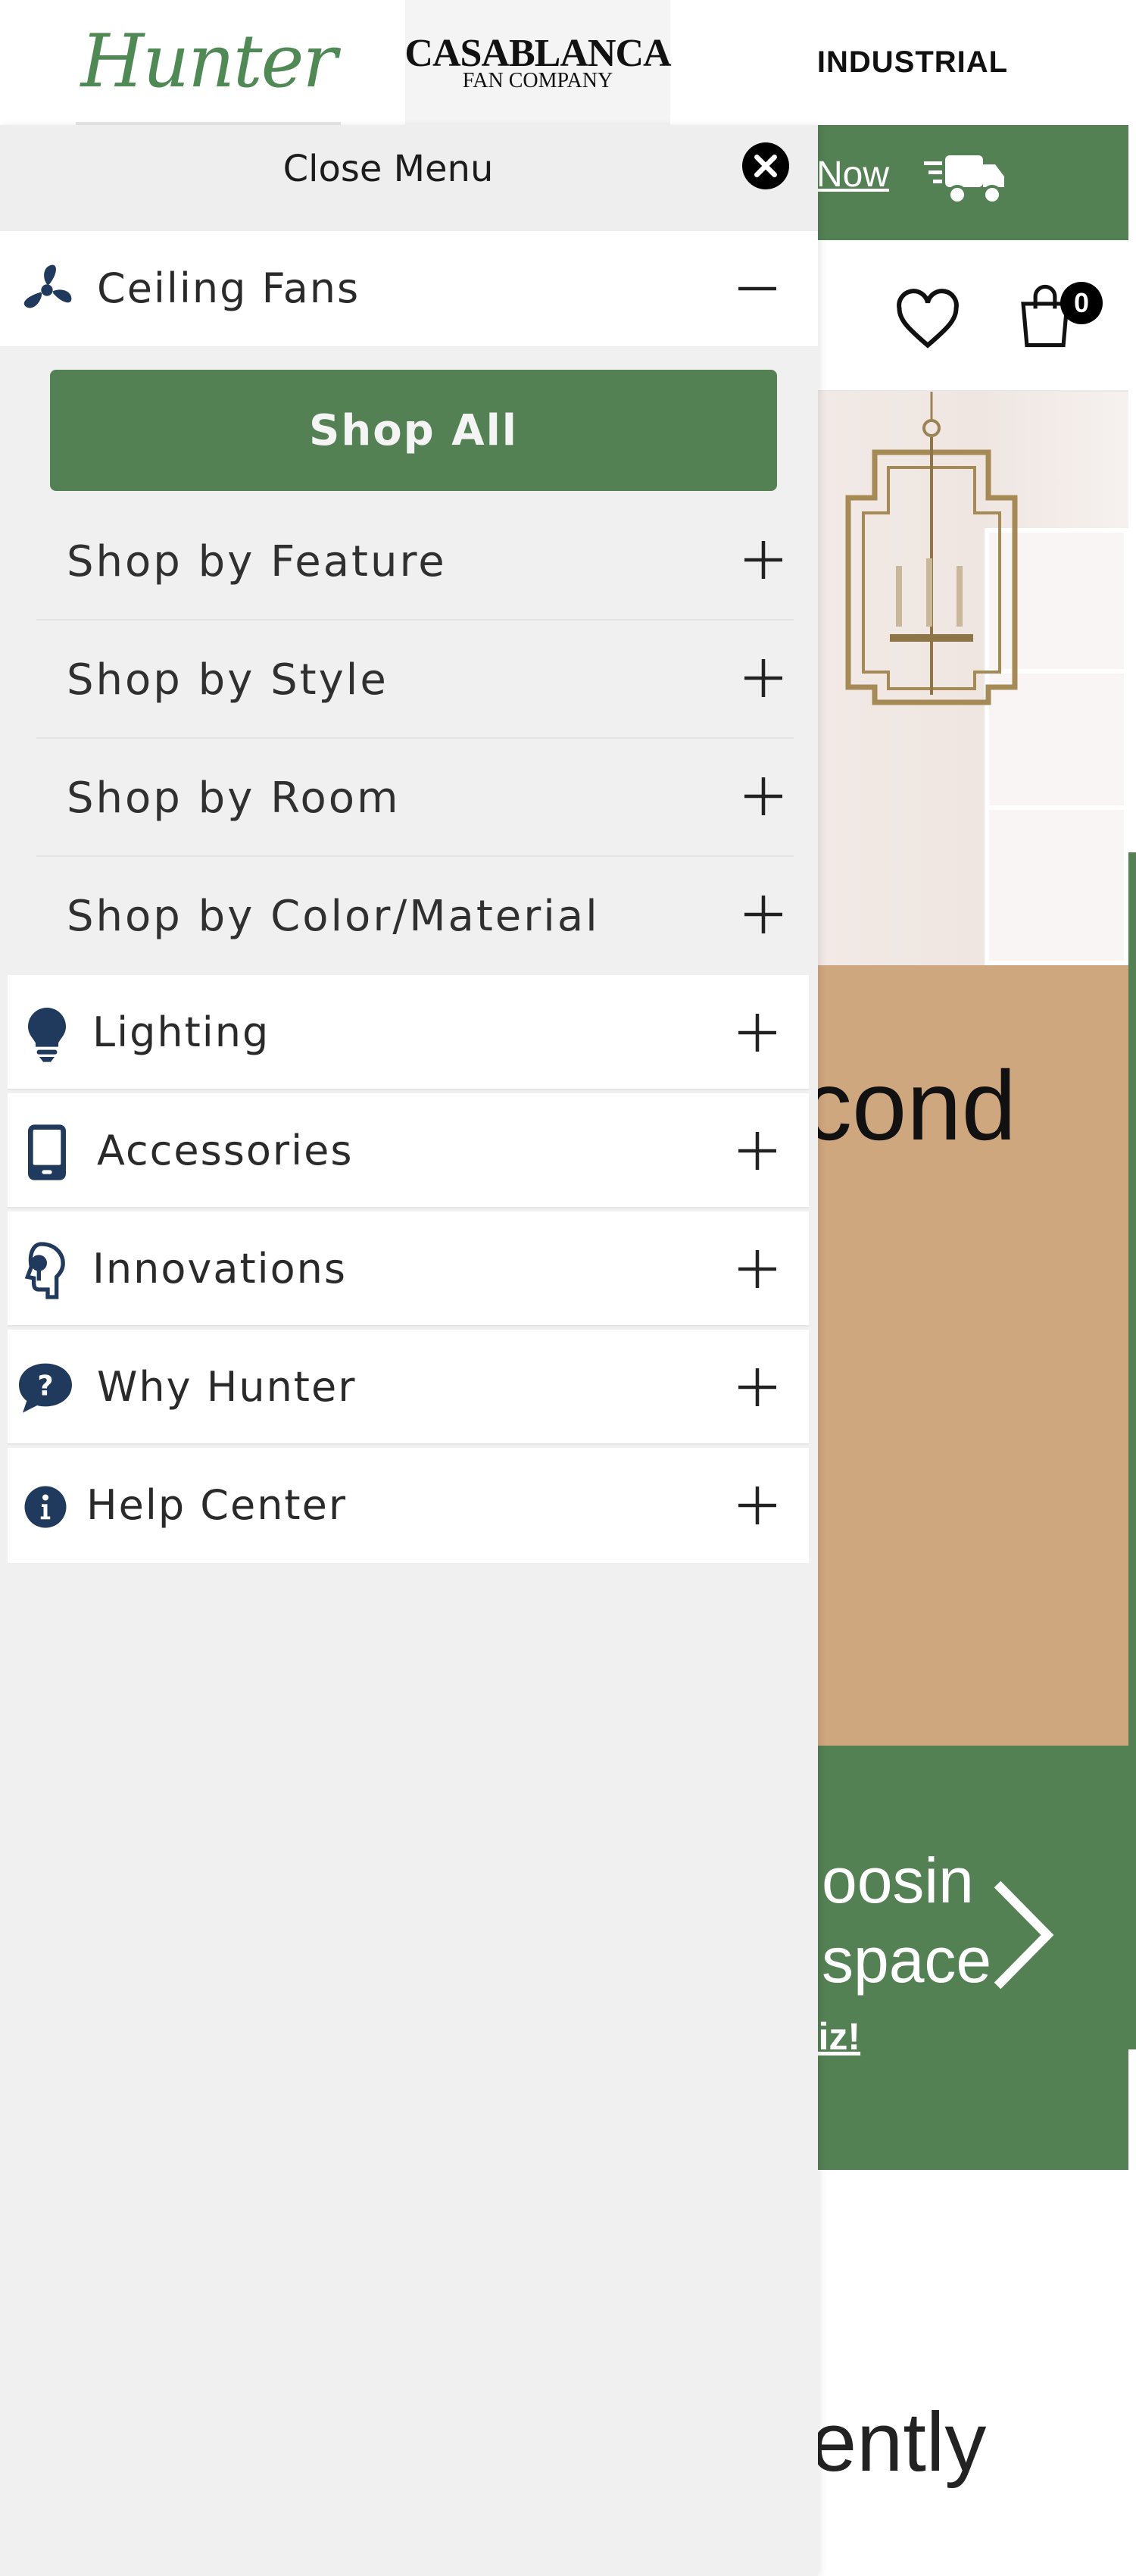 The height and width of the screenshot is (2576, 1136). Describe the element at coordinates (225, 1150) in the screenshot. I see `category-label: Accessories` at that location.